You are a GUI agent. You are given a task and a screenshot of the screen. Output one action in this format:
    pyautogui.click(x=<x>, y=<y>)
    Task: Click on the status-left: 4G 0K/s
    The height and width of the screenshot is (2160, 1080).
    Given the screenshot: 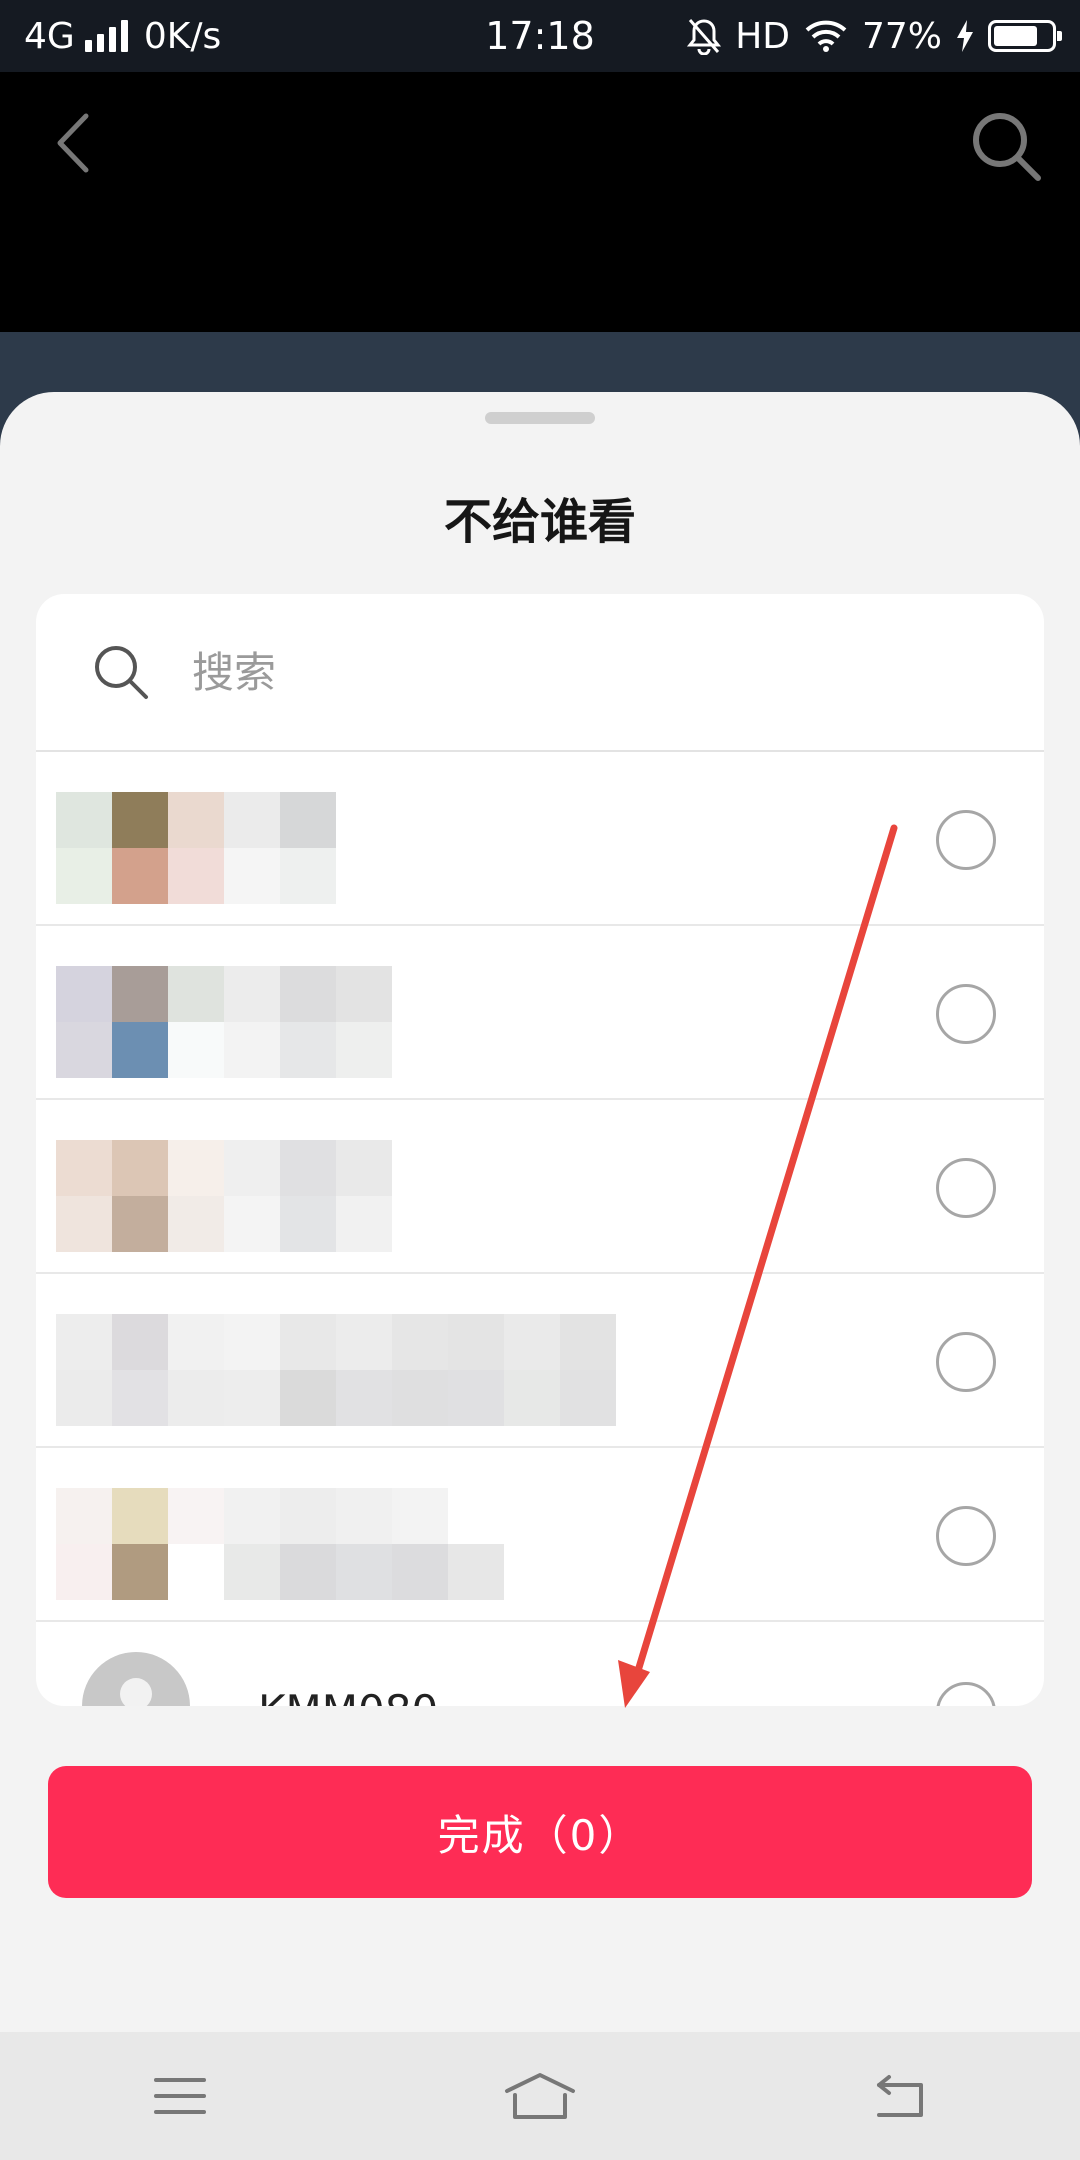 What is the action you would take?
    pyautogui.click(x=122, y=36)
    